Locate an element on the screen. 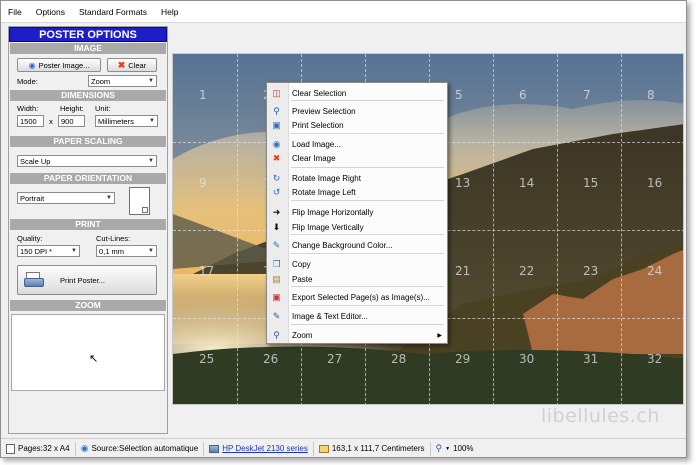  page-tile-number: 29 is located at coordinates (462, 359).